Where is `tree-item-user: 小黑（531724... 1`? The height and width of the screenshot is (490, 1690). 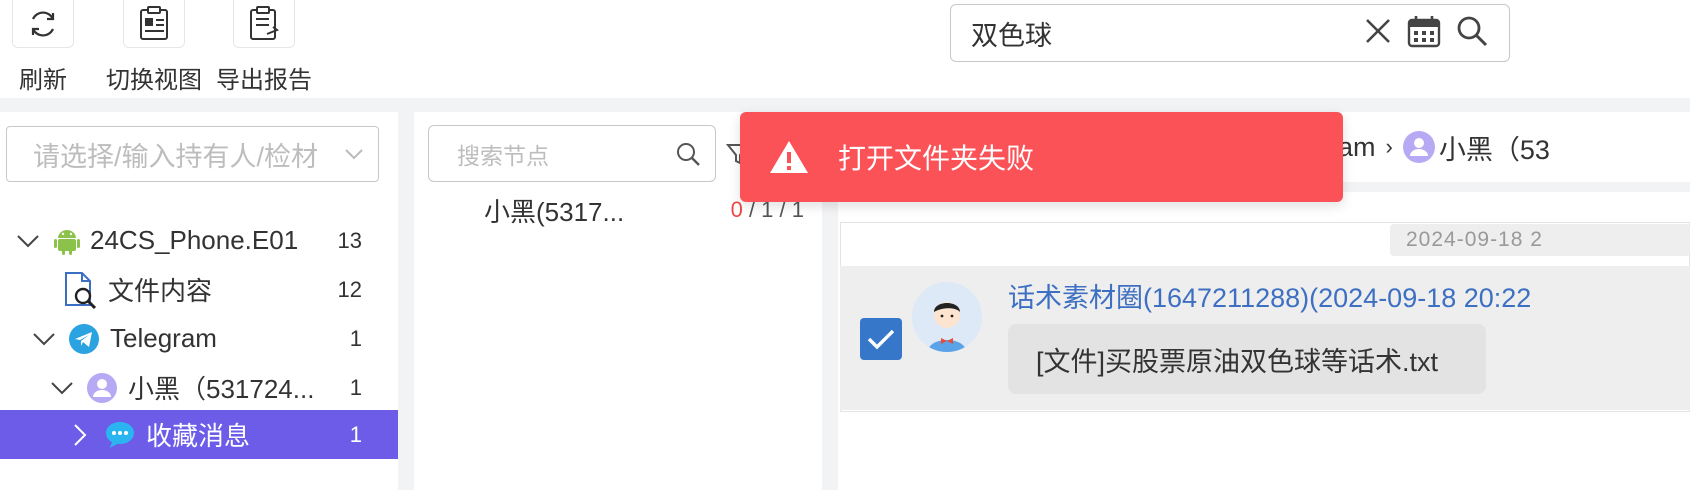
tree-item-user: 小黑（531724... 1 is located at coordinates (199, 387).